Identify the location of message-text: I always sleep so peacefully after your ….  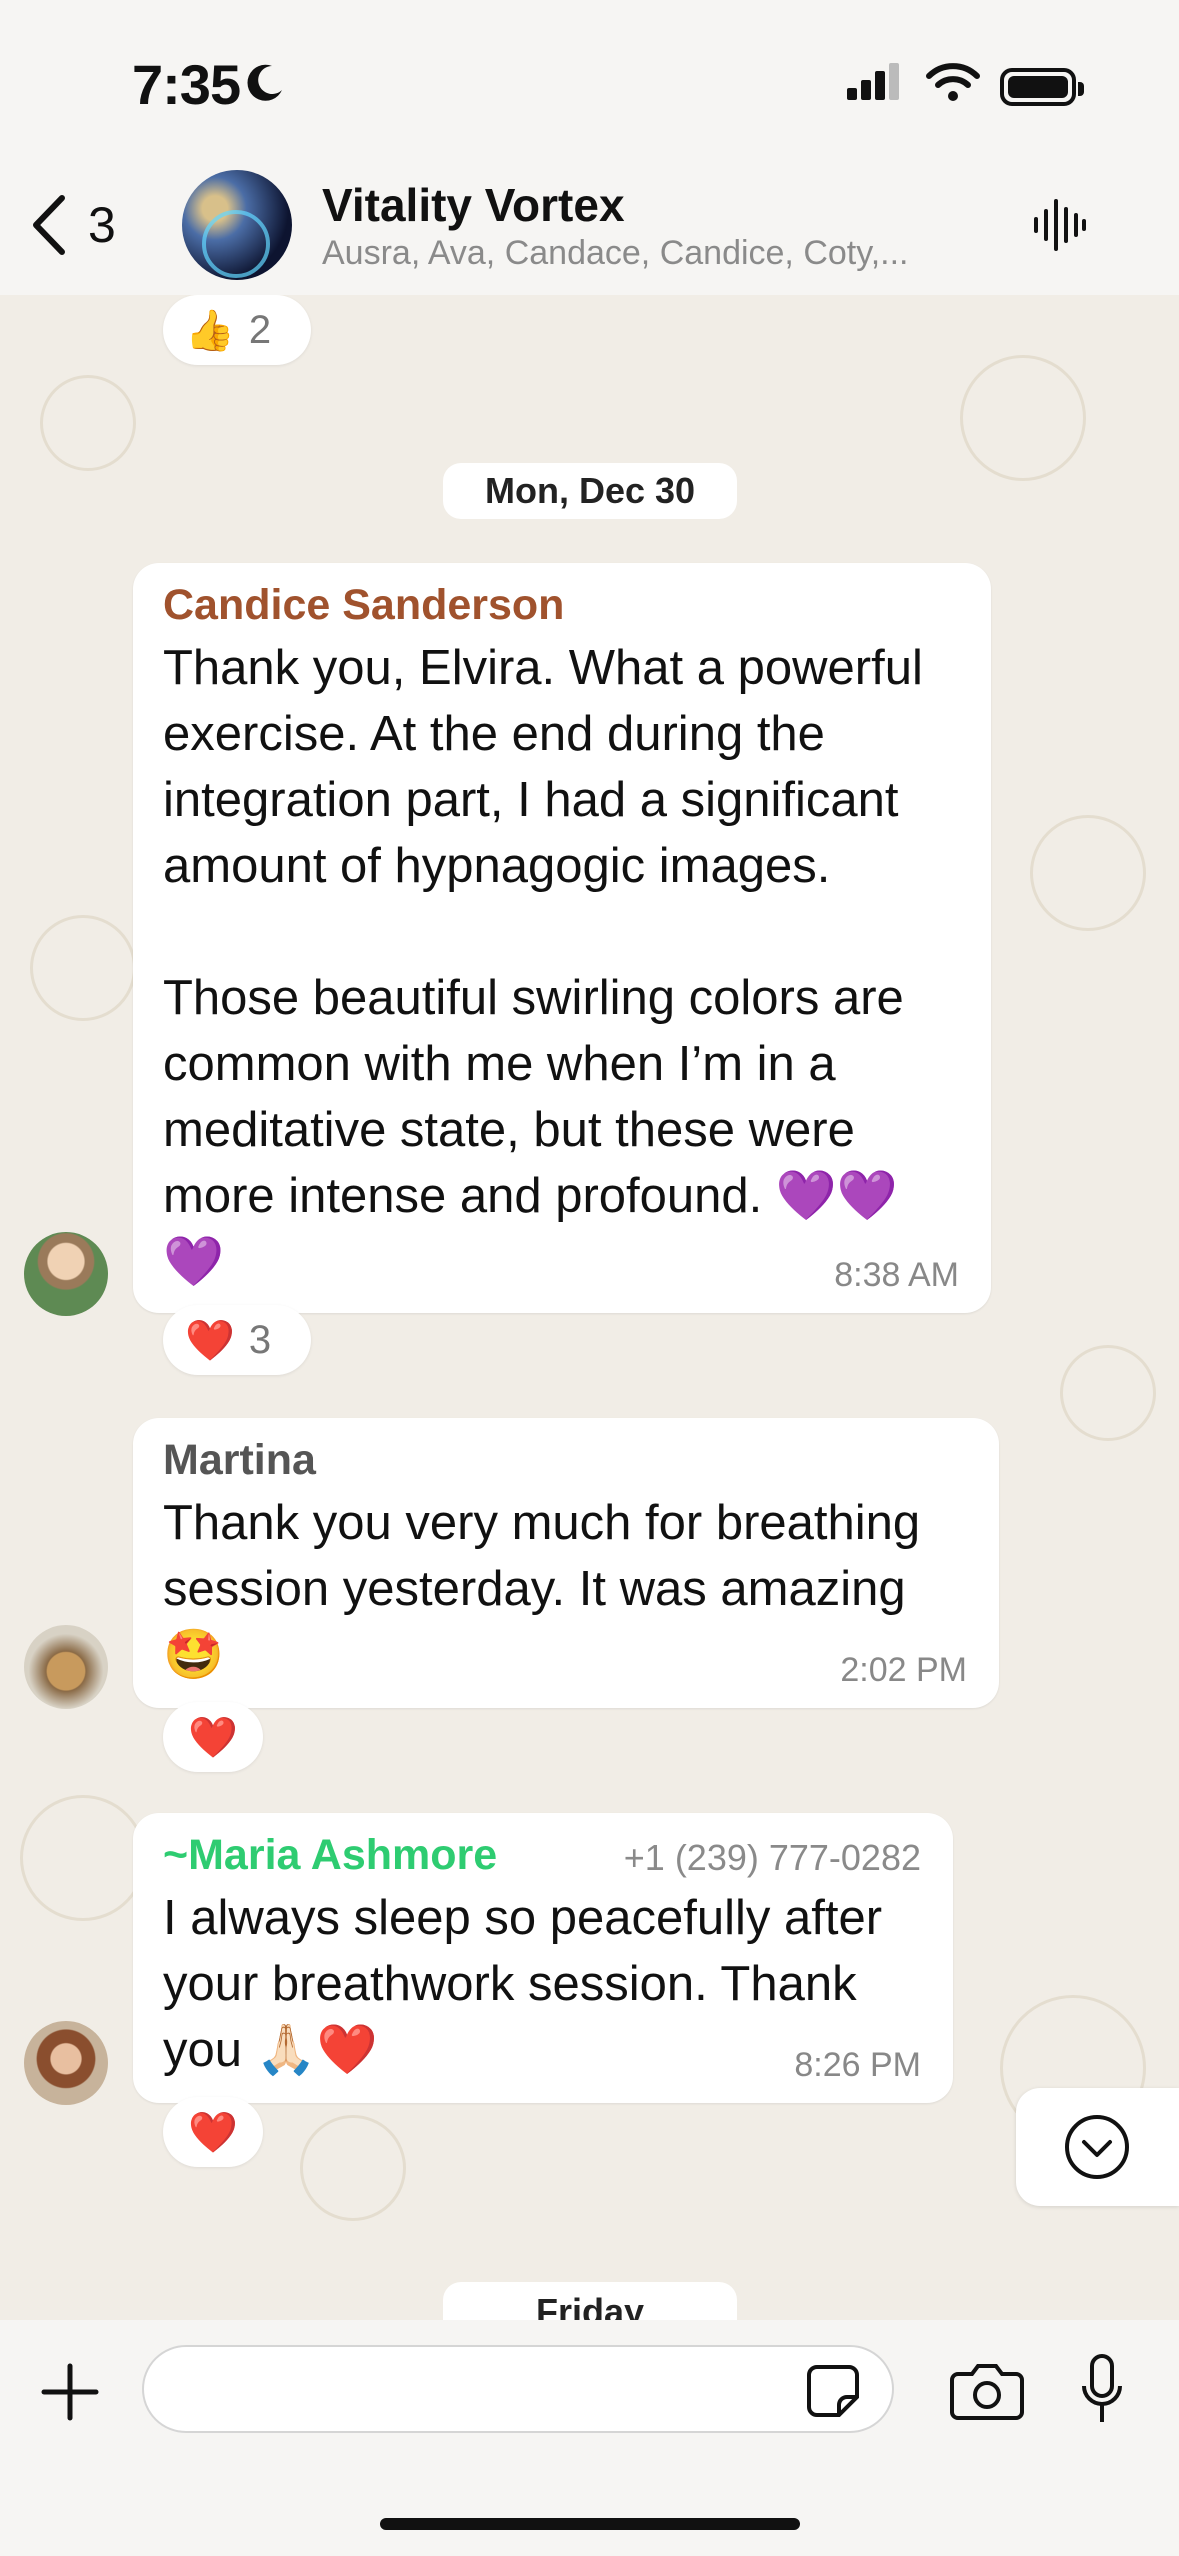
(523, 1984).